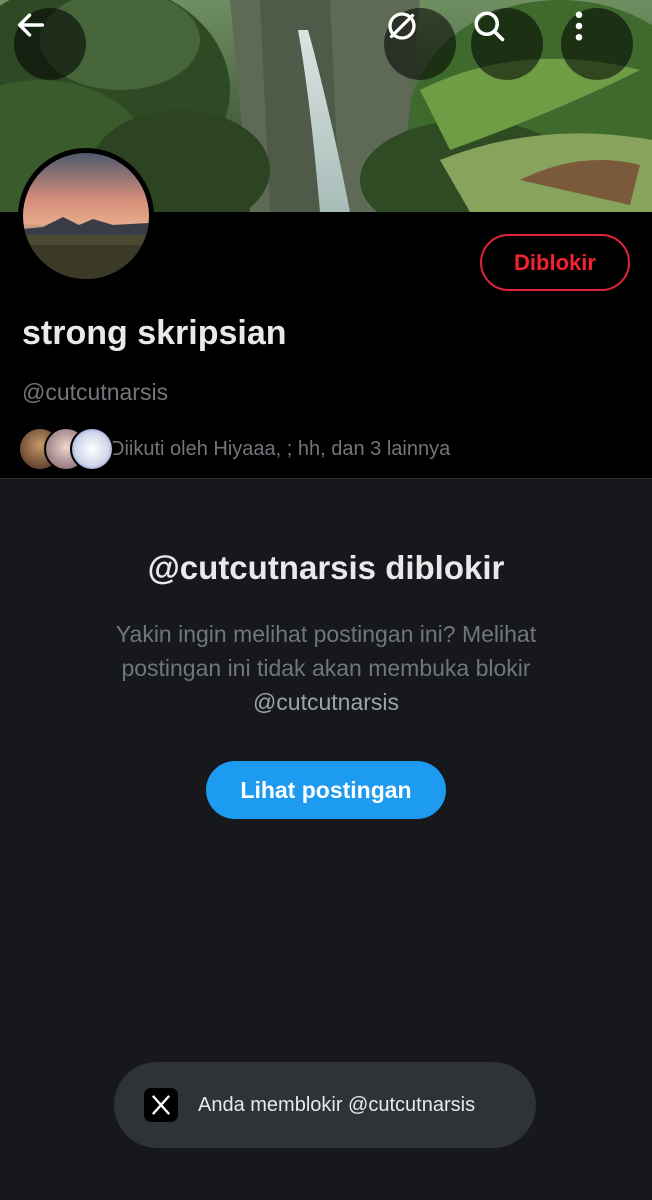 The width and height of the screenshot is (652, 1200). Describe the element at coordinates (507, 44) in the screenshot. I see `search-button` at that location.